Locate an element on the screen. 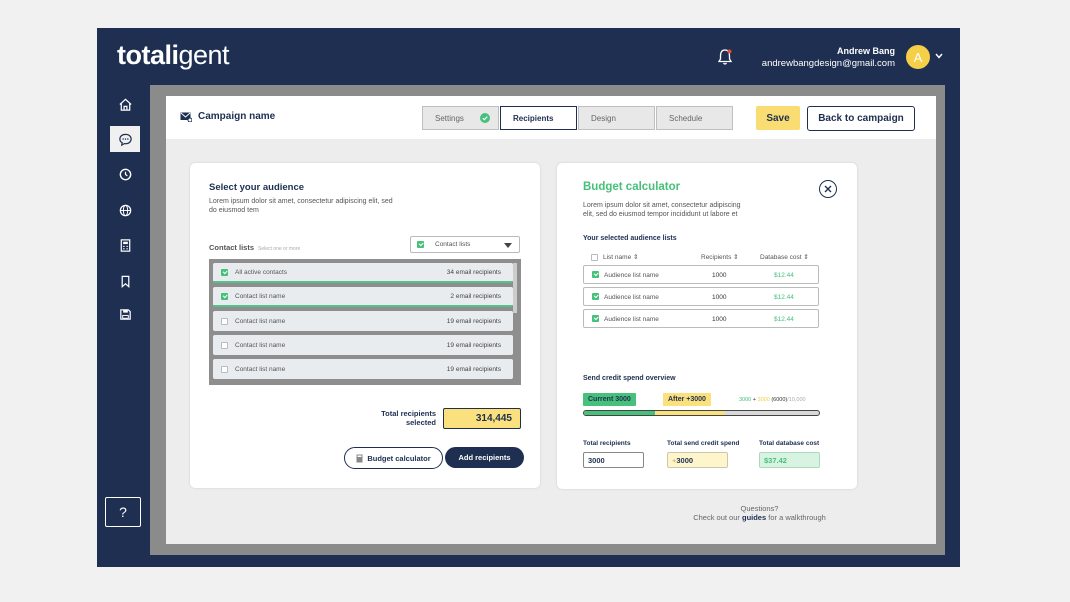  chat-icon is located at coordinates (125, 139).